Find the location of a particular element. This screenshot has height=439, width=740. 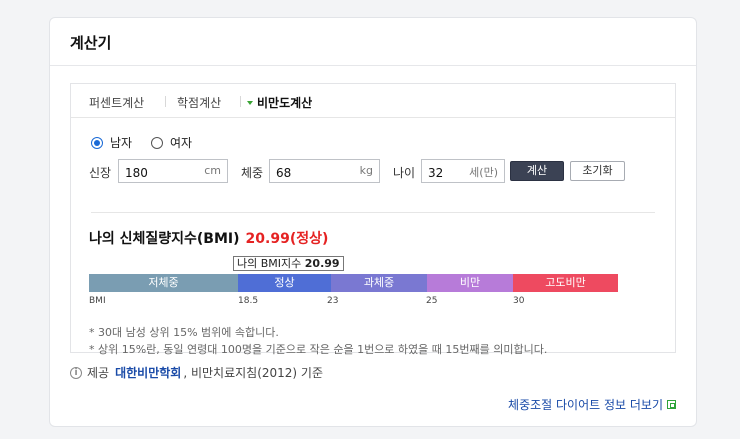

reset-button: 초기화 is located at coordinates (597, 171).